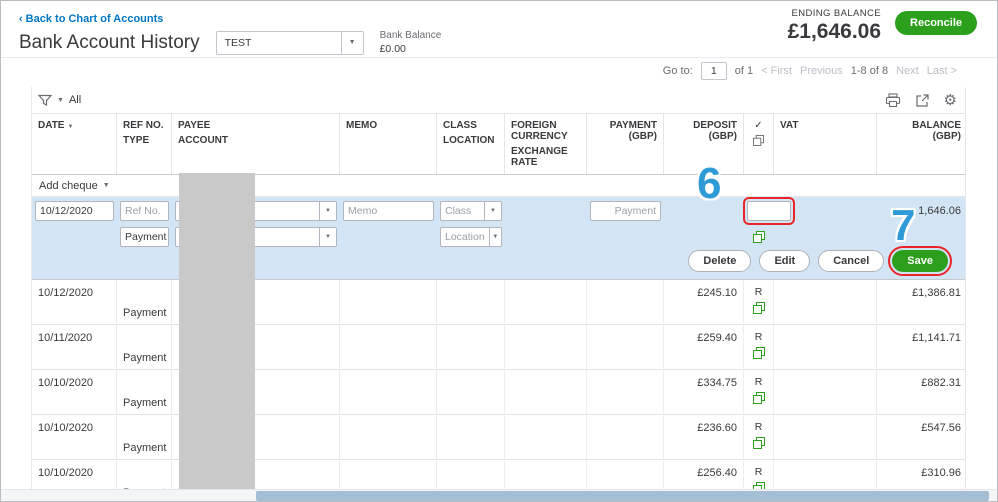 Image resolution: width=998 pixels, height=502 pixels. What do you see at coordinates (821, 71) in the screenshot?
I see `pagination-previous: Previous` at bounding box center [821, 71].